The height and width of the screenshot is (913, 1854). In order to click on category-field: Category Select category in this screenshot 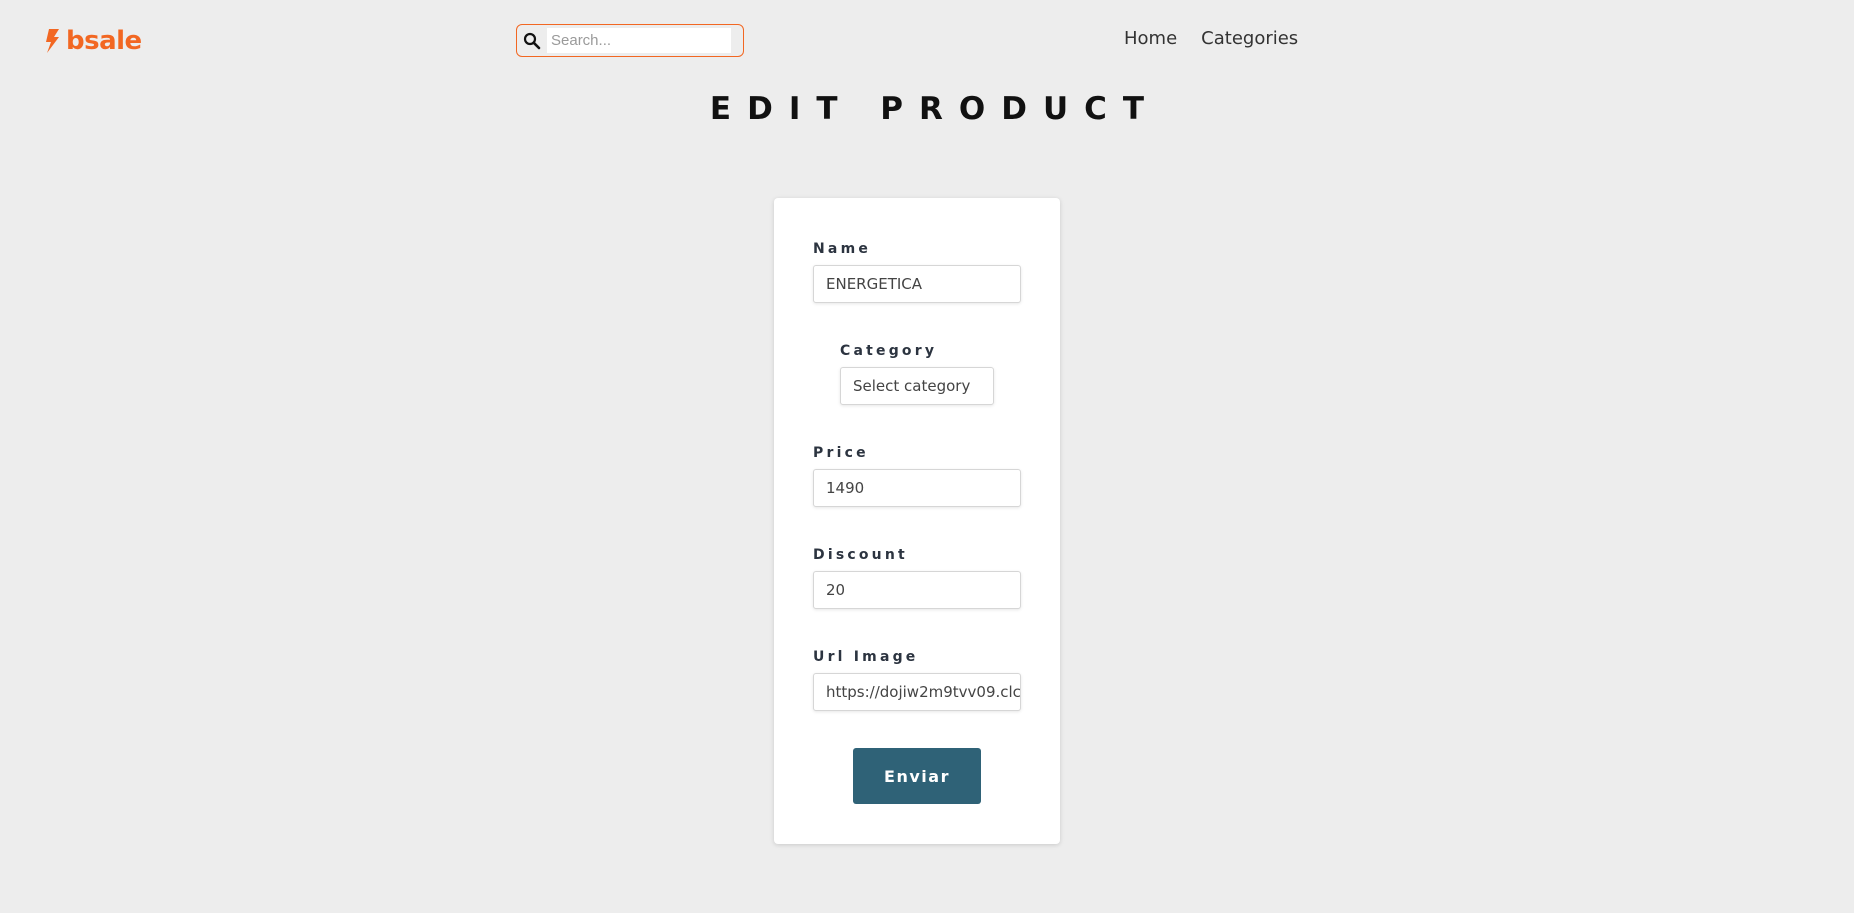, I will do `click(917, 373)`.